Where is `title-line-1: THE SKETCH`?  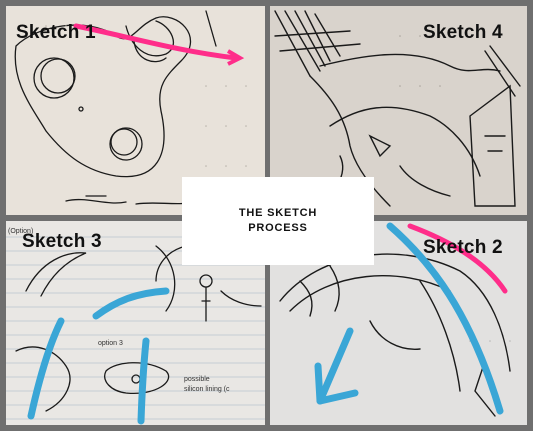 title-line-1: THE SKETCH is located at coordinates (278, 213).